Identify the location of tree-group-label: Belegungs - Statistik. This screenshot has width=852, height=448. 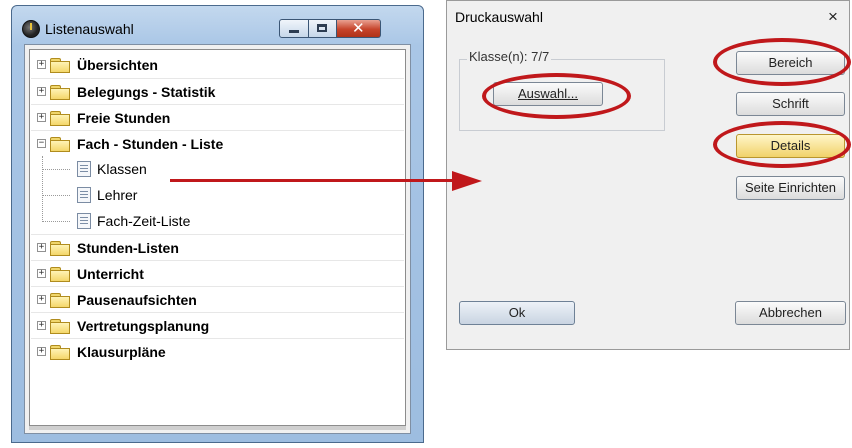
(146, 92).